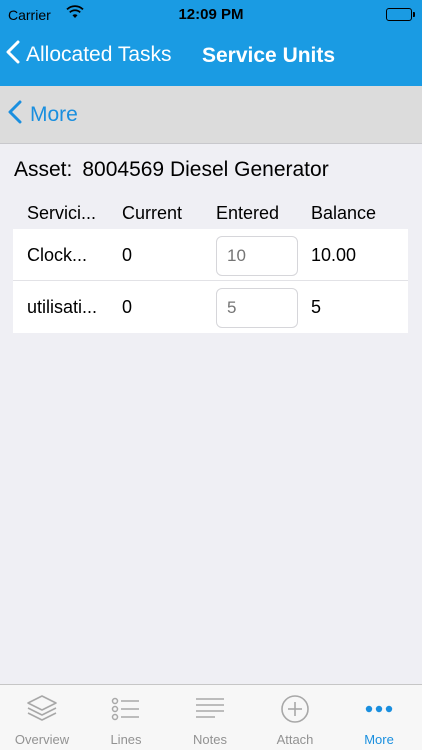 The image size is (422, 750). What do you see at coordinates (316, 307) in the screenshot?
I see `balance-value: 5` at bounding box center [316, 307].